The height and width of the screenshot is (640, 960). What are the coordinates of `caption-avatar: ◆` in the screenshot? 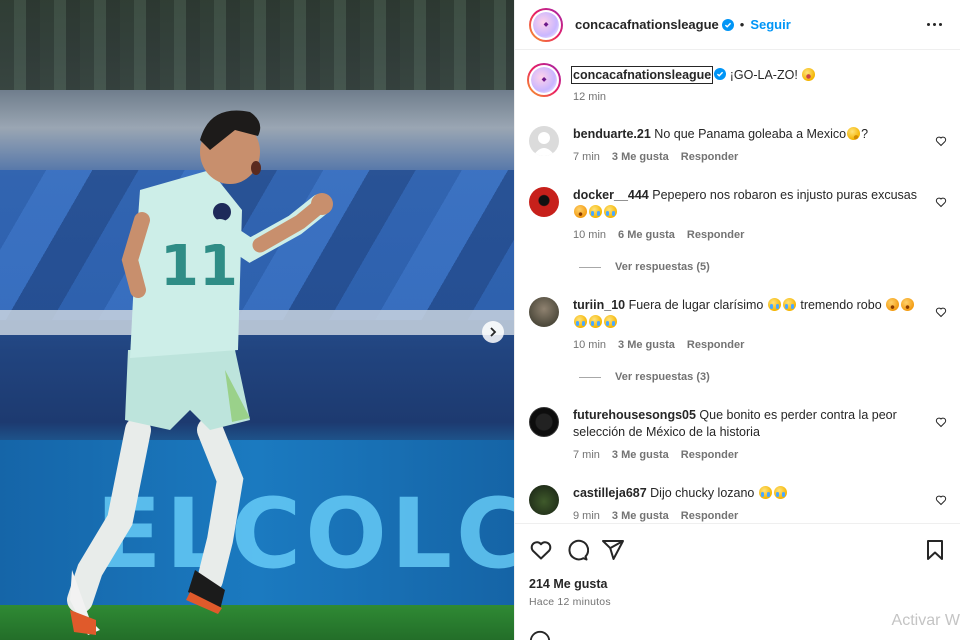 It's located at (544, 80).